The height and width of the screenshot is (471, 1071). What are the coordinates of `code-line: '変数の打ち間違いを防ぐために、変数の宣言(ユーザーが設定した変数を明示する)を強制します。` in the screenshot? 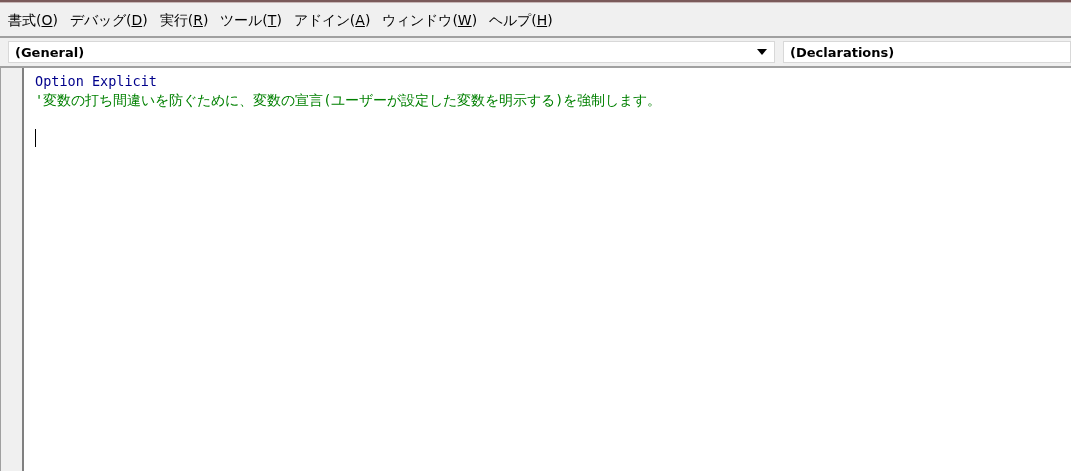 It's located at (348, 100).